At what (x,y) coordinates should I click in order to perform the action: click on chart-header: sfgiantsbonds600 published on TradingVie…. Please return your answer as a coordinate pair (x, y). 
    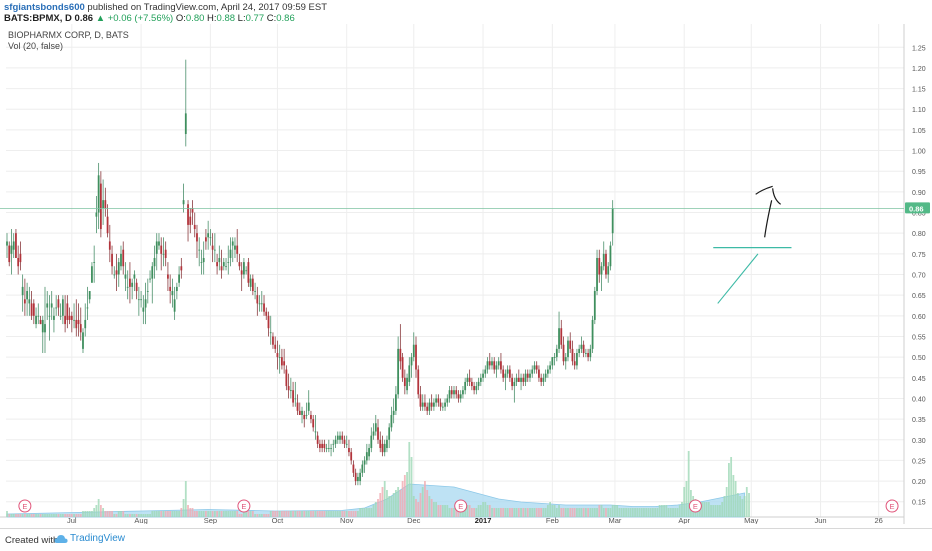
    Looking at the image, I should click on (464, 13).